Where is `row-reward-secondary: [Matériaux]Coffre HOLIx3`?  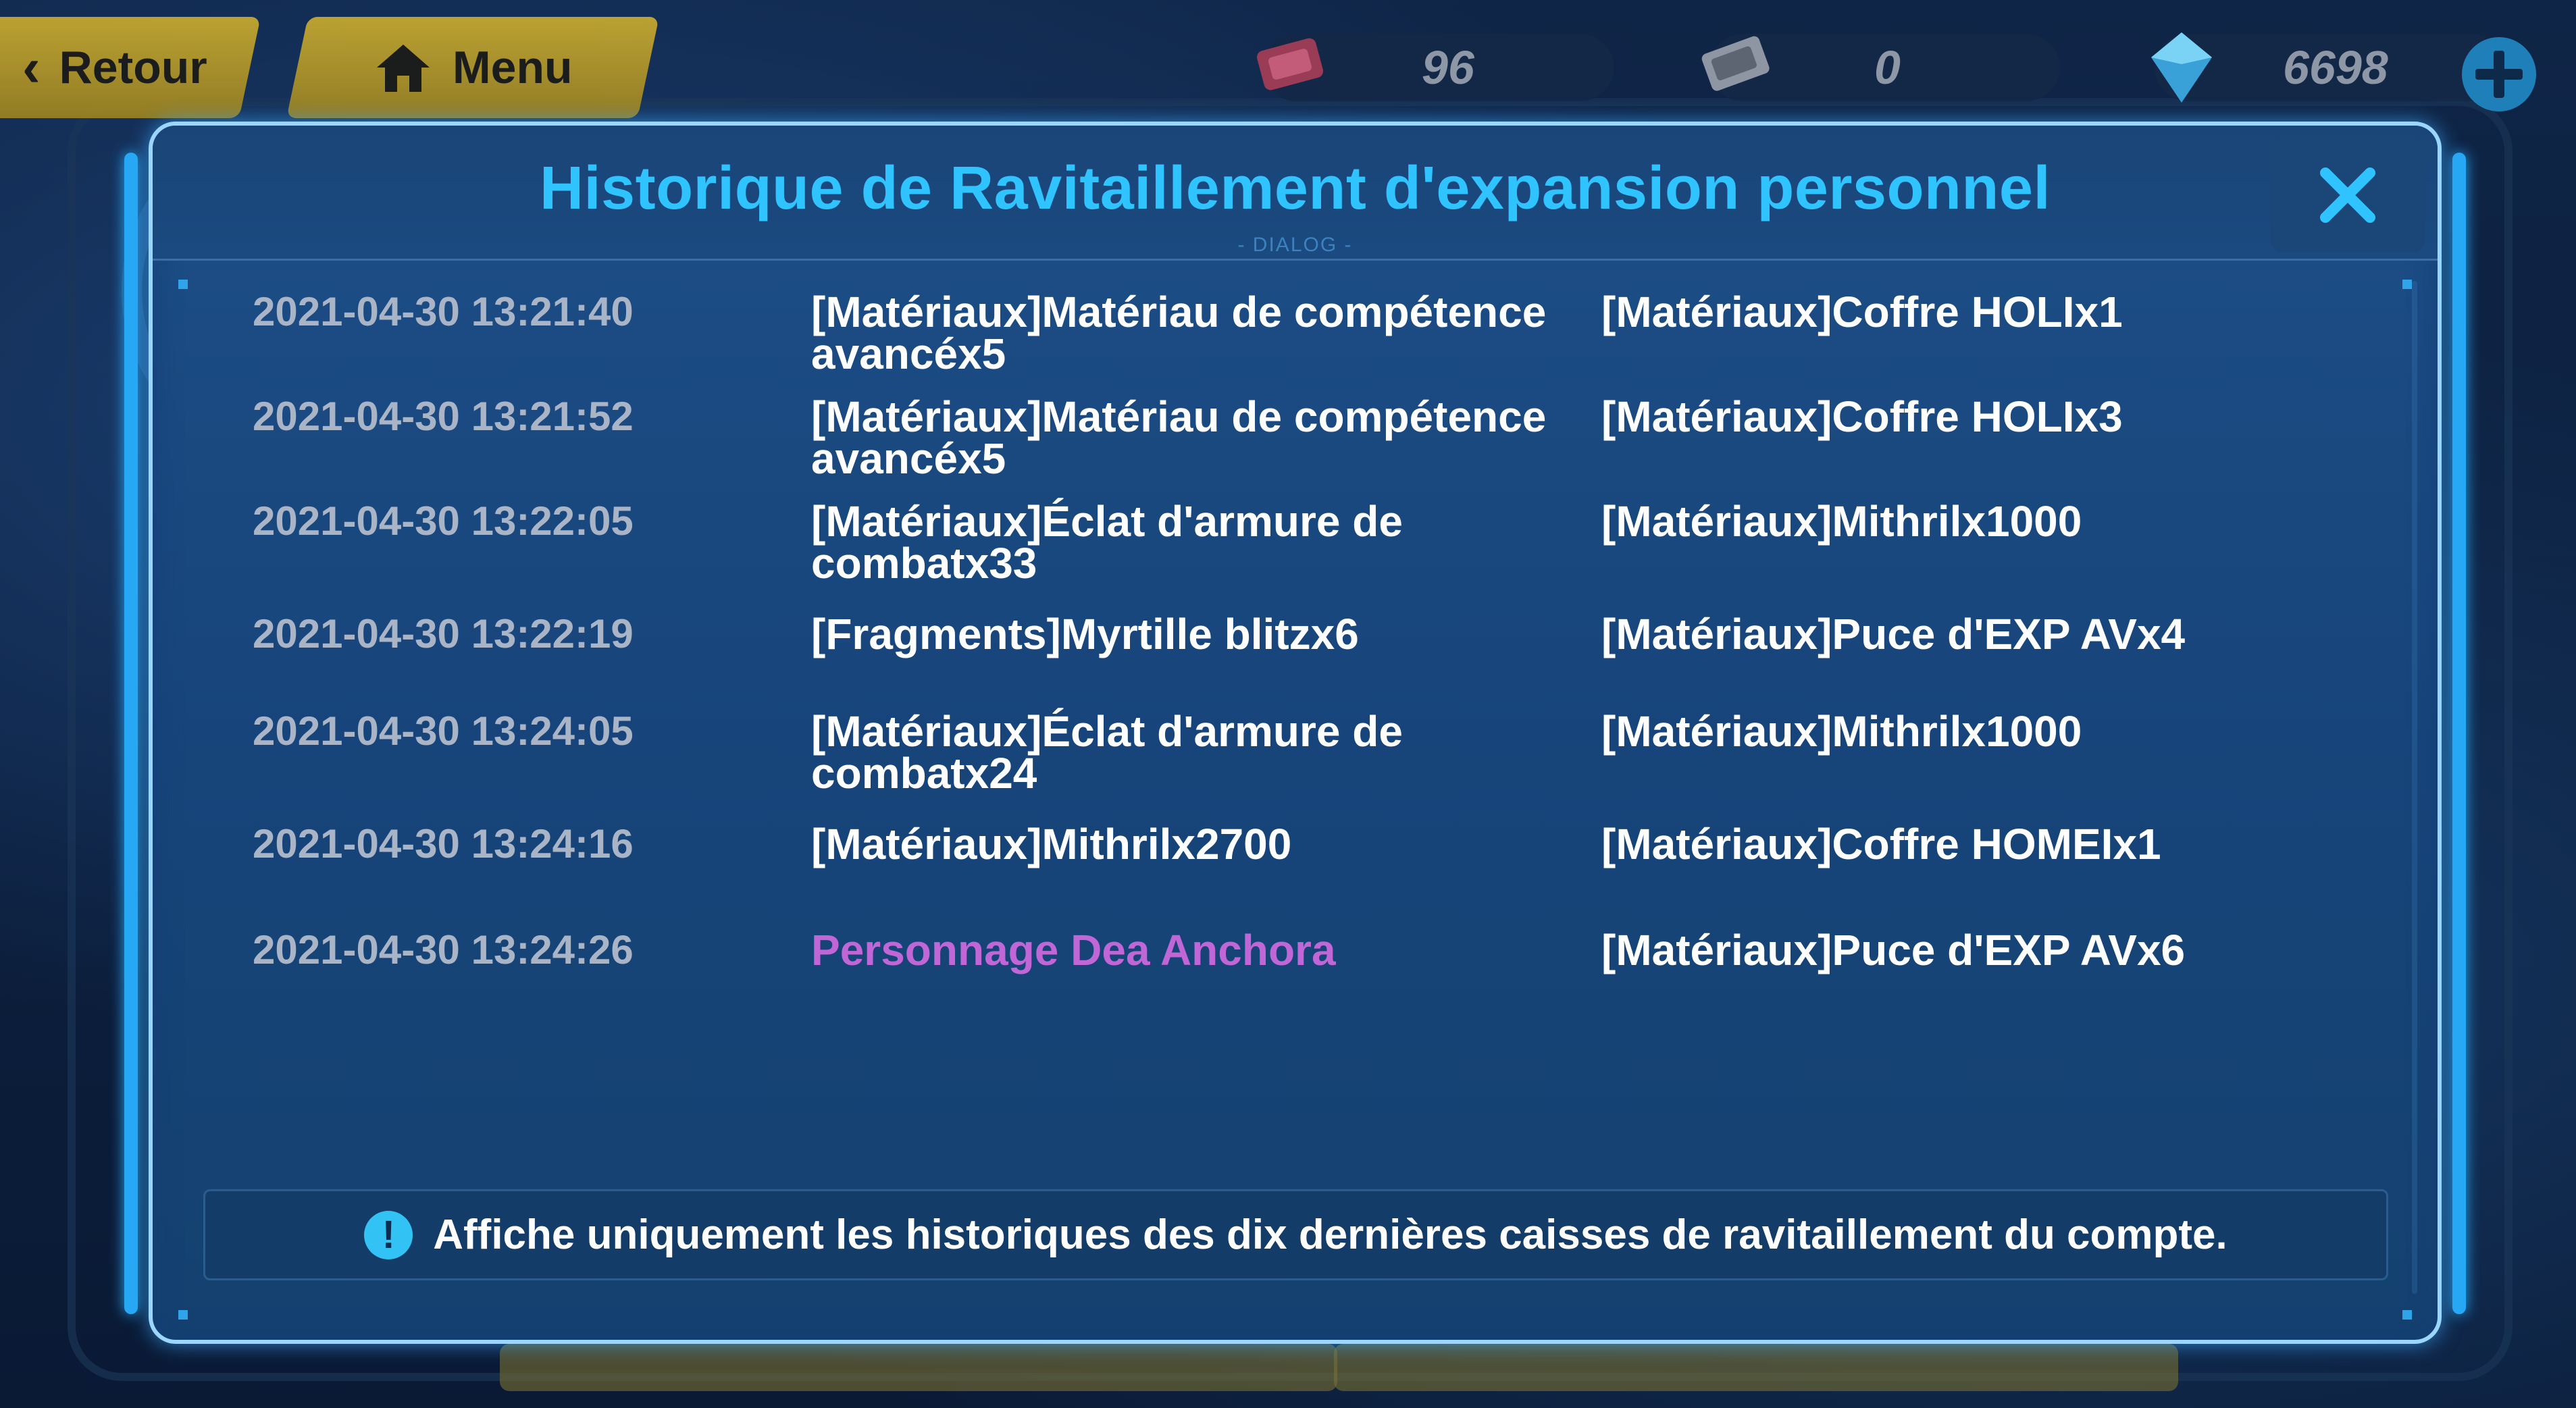
row-reward-secondary: [Matériaux]Coffre HOLIx3 is located at coordinates (1862, 416).